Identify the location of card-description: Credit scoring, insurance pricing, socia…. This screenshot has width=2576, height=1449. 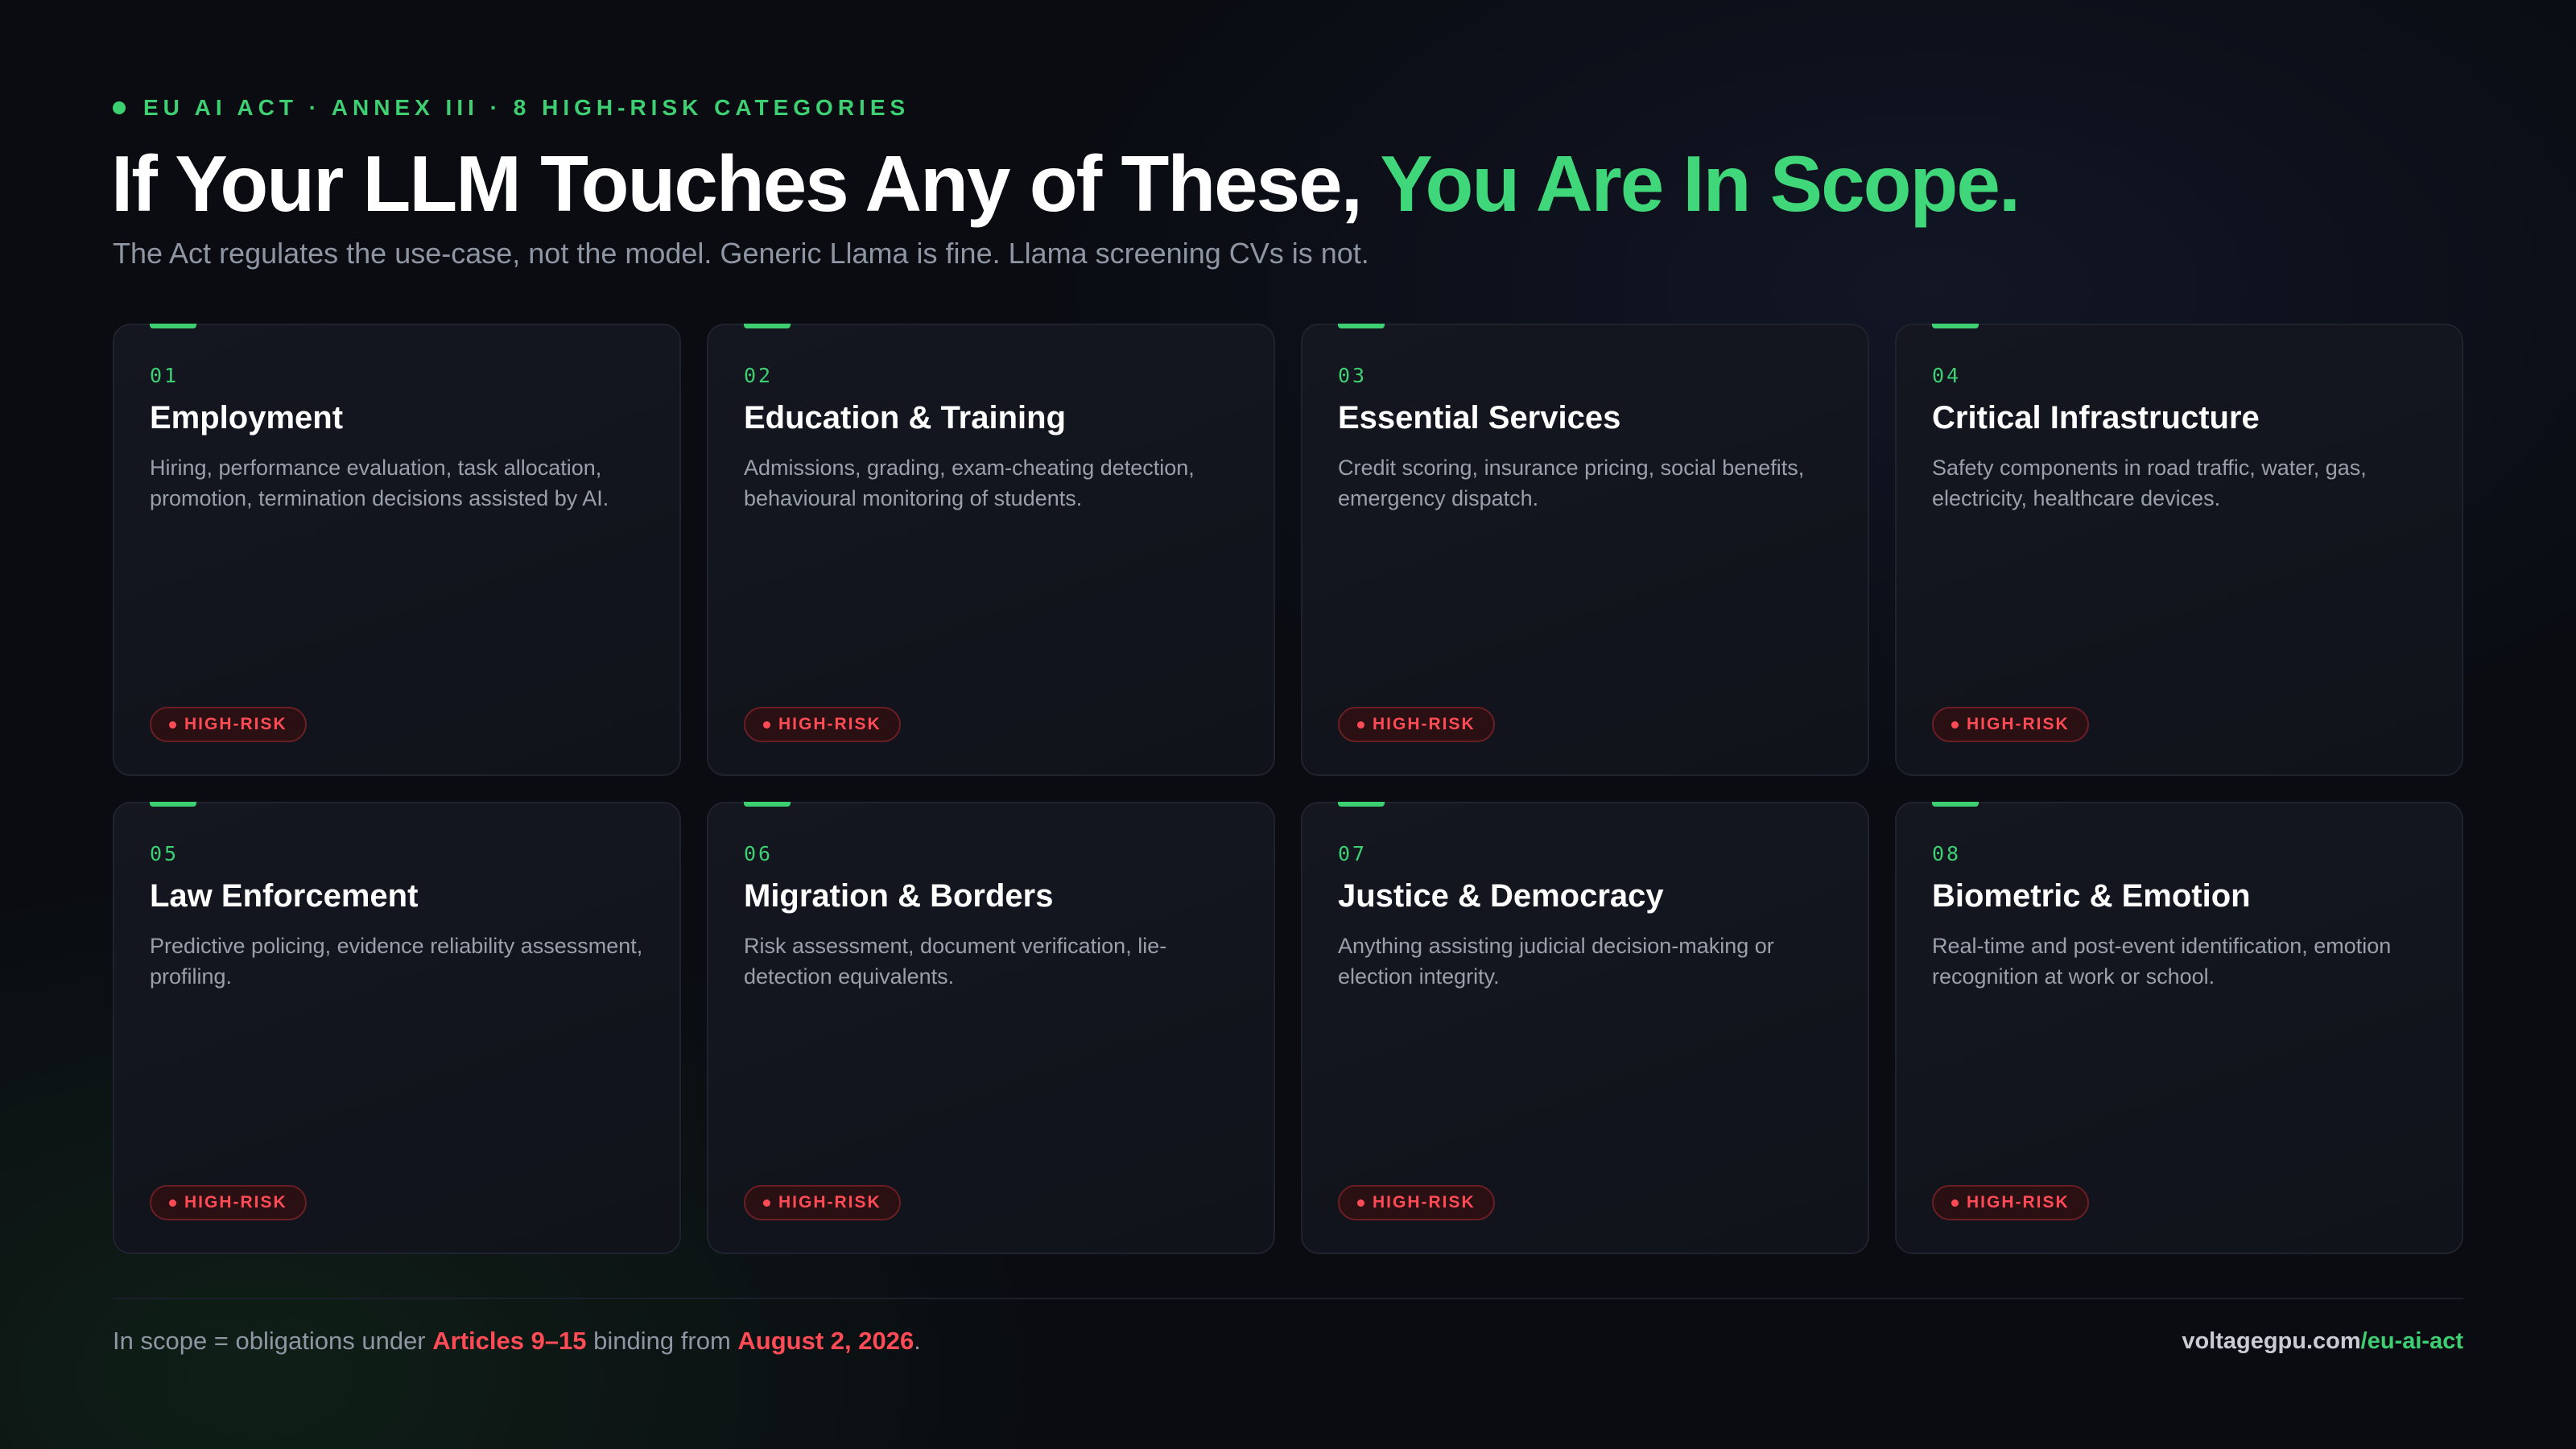
(1571, 483).